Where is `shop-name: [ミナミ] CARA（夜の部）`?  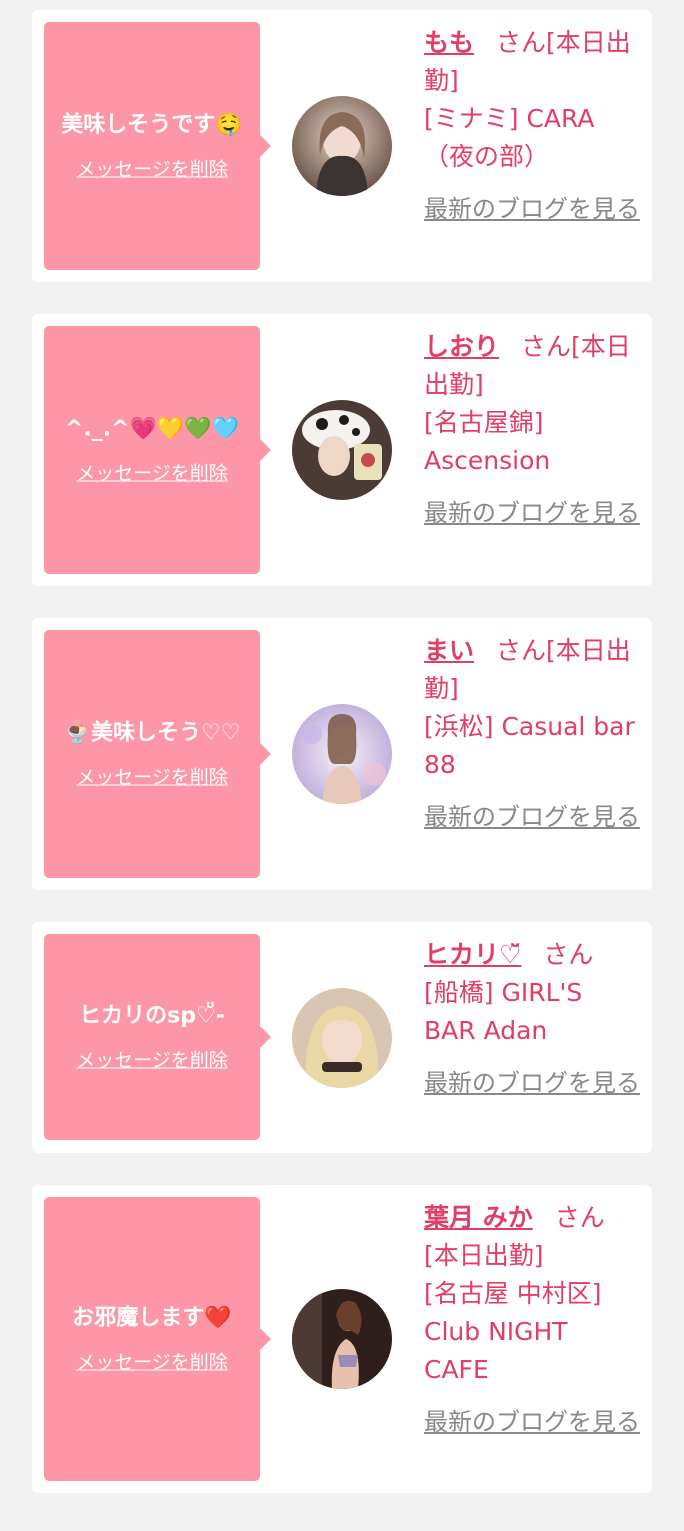 shop-name: [ミナミ] CARA（夜の部） is located at coordinates (509, 137).